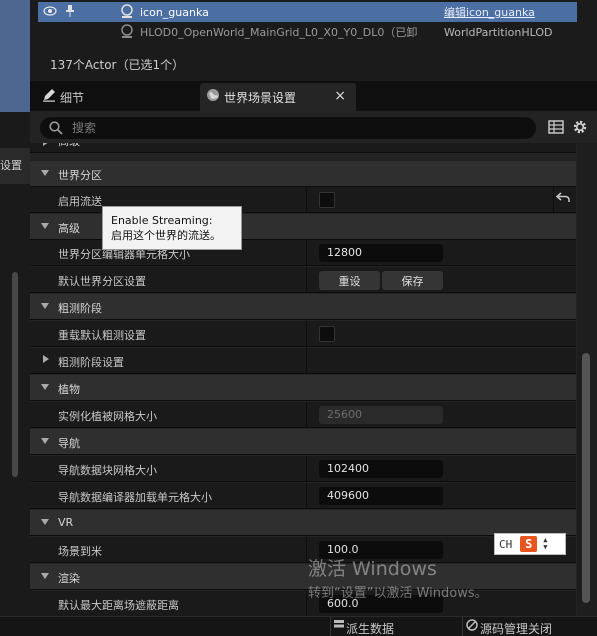 The width and height of the screenshot is (597, 636). I want to click on reset-to-default-icon, so click(563, 200).